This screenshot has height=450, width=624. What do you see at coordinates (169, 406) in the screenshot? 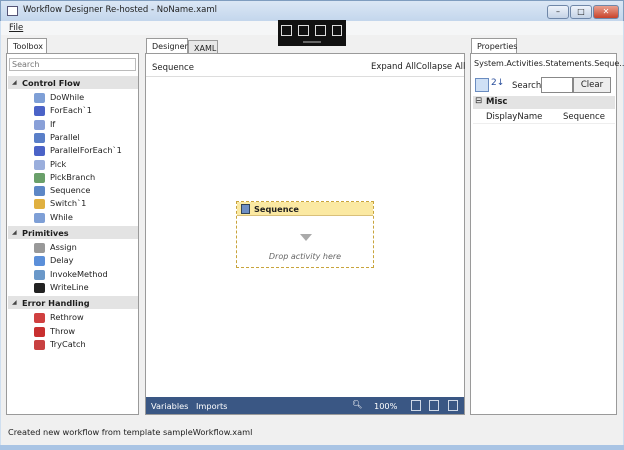
I see `variables-button: Variables` at bounding box center [169, 406].